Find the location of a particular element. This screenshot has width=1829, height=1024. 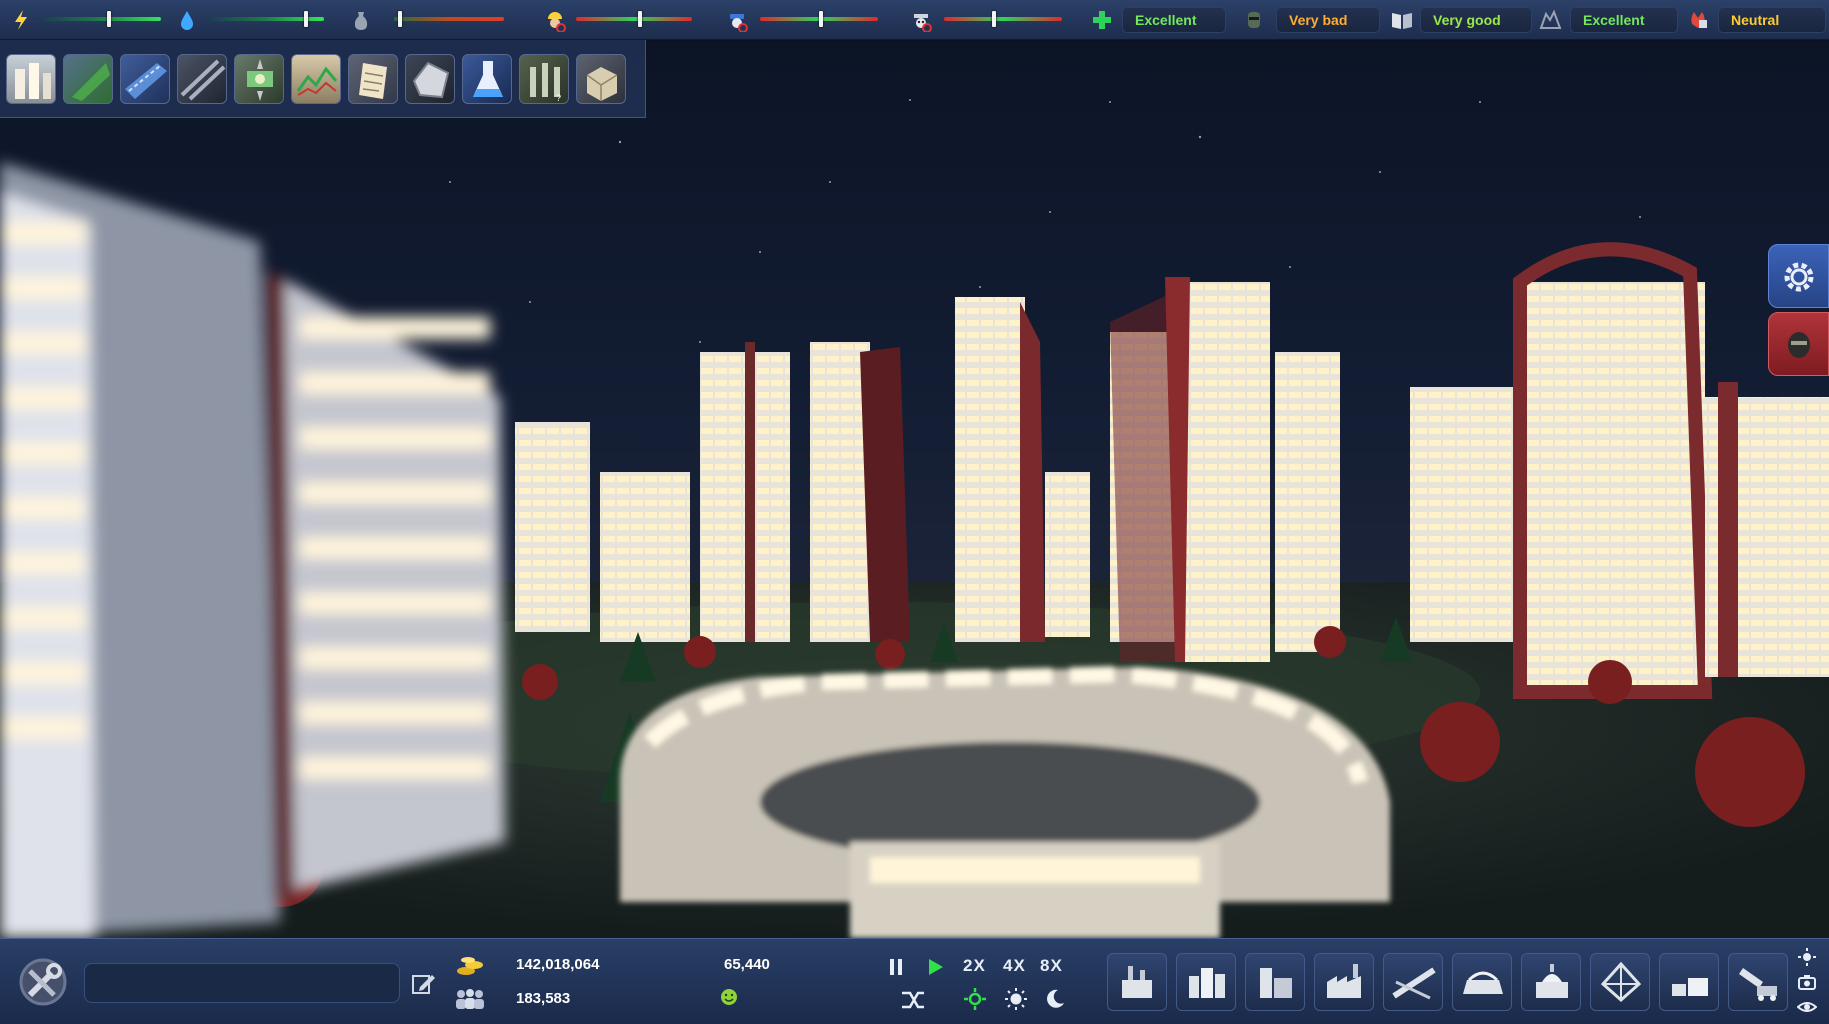

policies-category-icon is located at coordinates (373, 79).